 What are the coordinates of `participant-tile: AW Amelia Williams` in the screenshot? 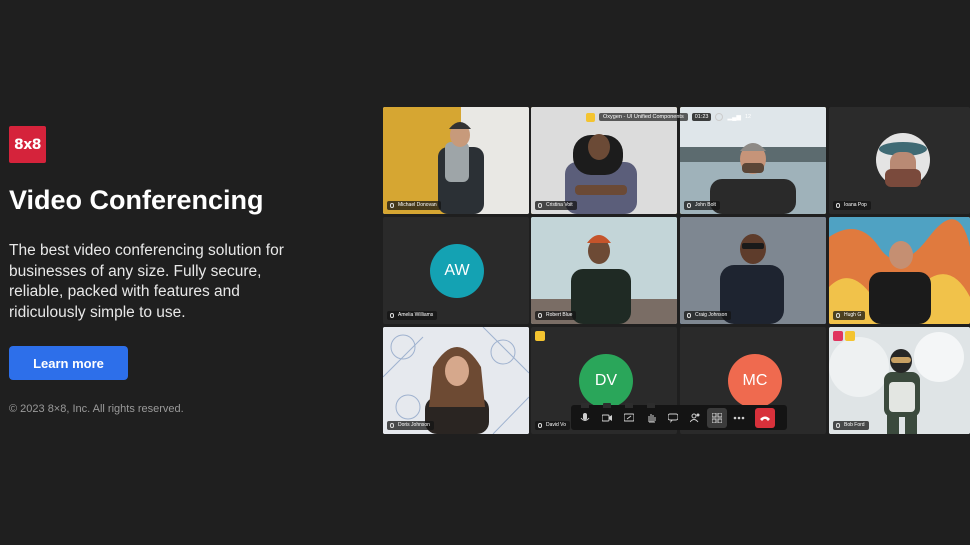 It's located at (456, 270).